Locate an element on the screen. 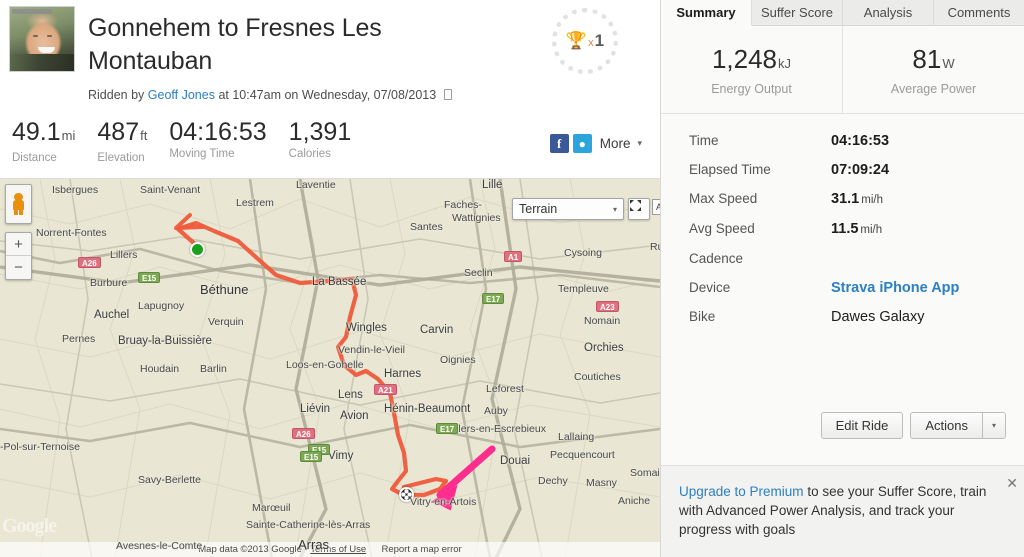 Image resolution: width=1024 pixels, height=557 pixels. detail-value-max-speed: 31.1 mi/h is located at coordinates (913, 199).